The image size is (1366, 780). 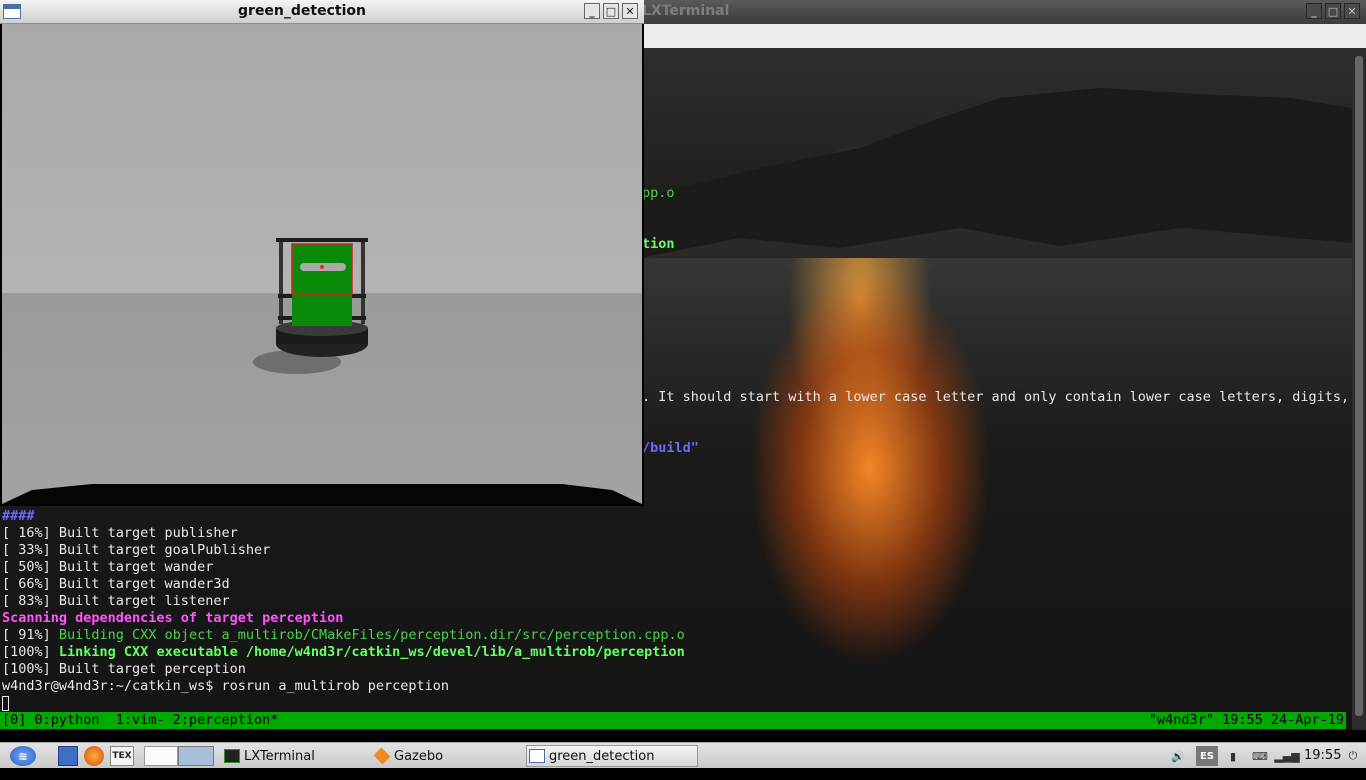 What do you see at coordinates (30, 635) in the screenshot?
I see `terminal-building-prefix: [ 91%]` at bounding box center [30, 635].